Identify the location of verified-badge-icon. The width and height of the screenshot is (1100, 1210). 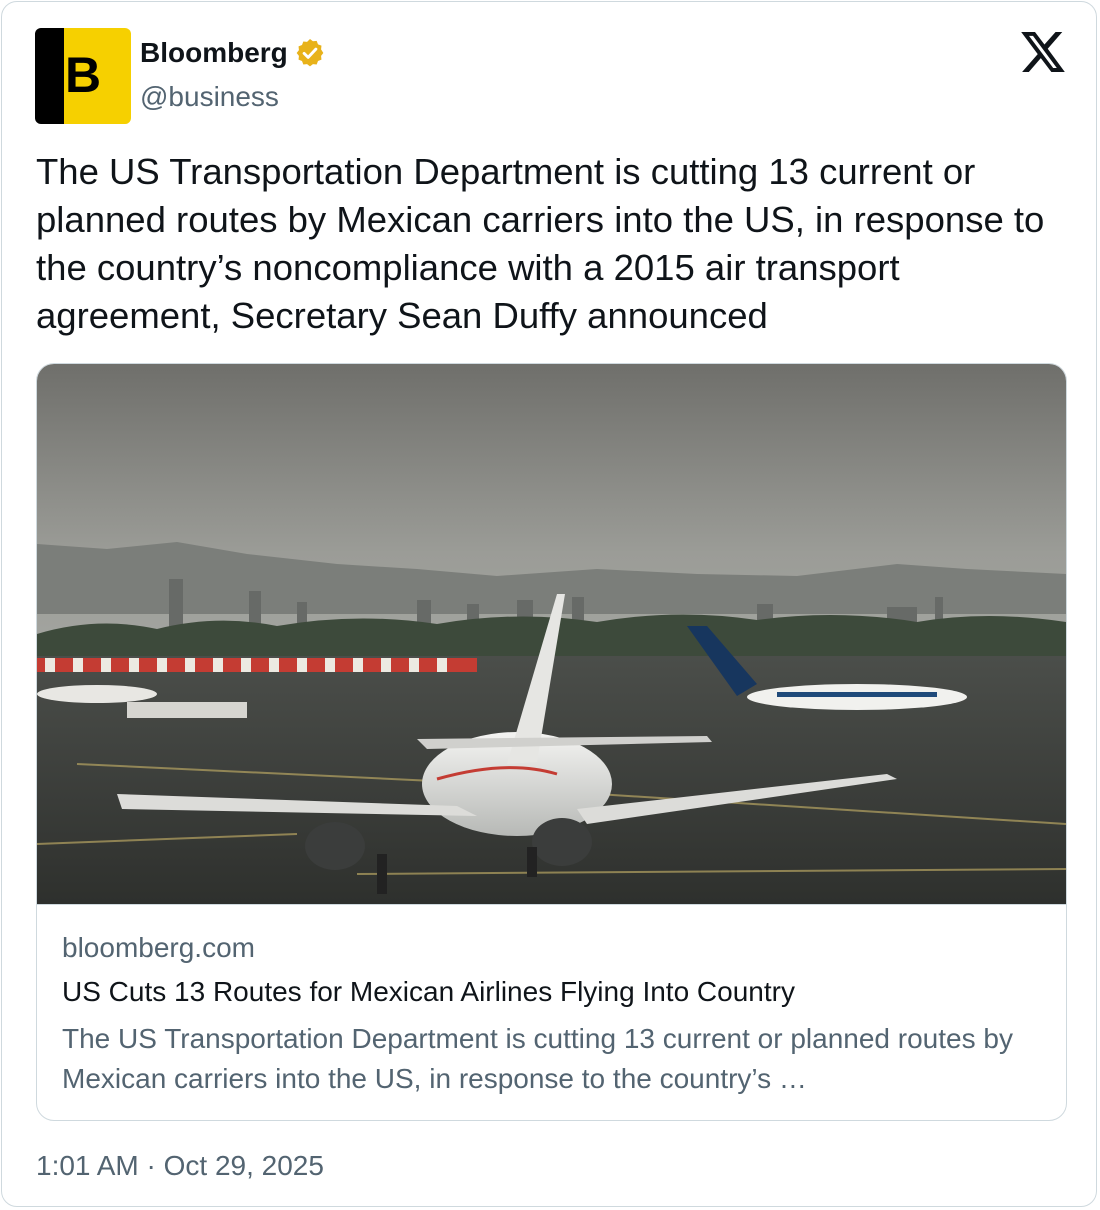
(310, 53).